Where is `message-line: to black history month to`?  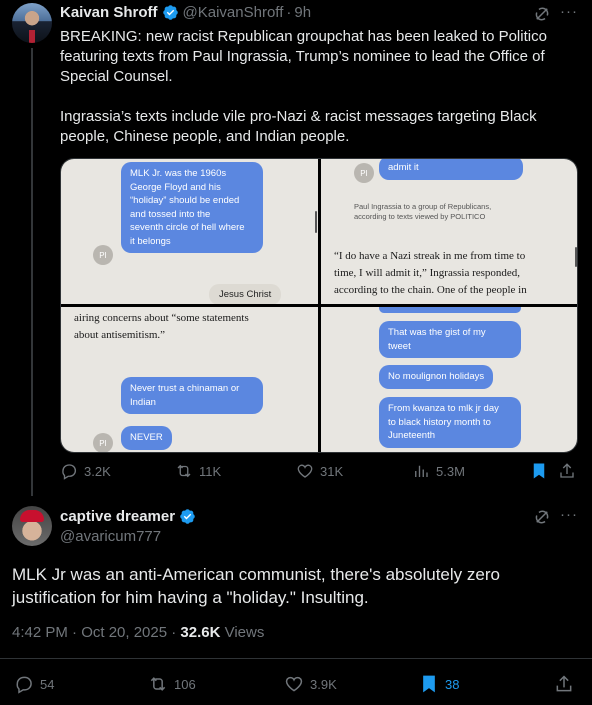 message-line: to black history month to is located at coordinates (439, 422).